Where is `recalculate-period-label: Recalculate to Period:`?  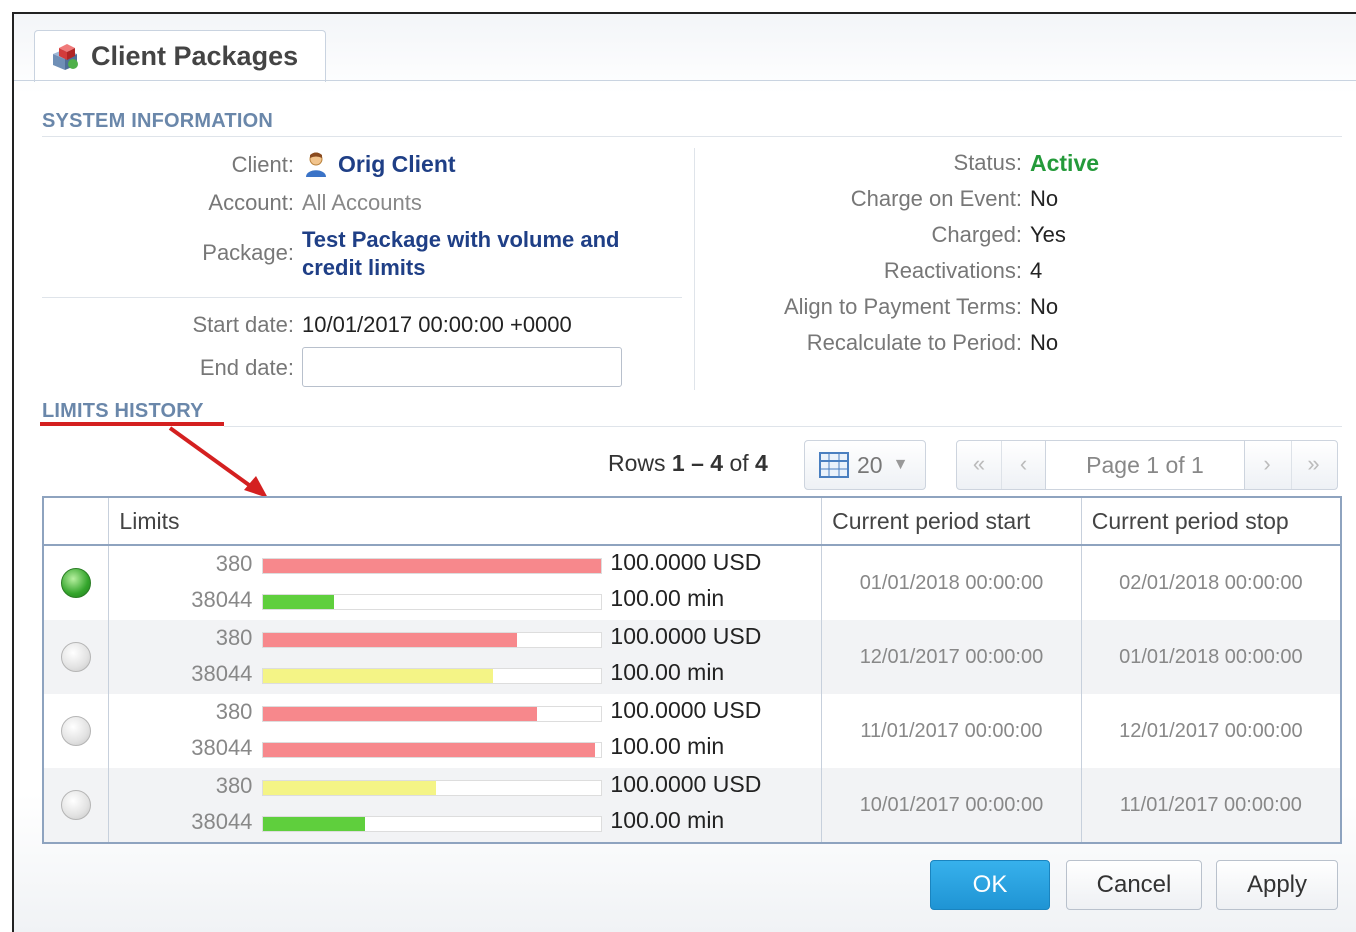 recalculate-period-label: Recalculate to Period: is located at coordinates (914, 342).